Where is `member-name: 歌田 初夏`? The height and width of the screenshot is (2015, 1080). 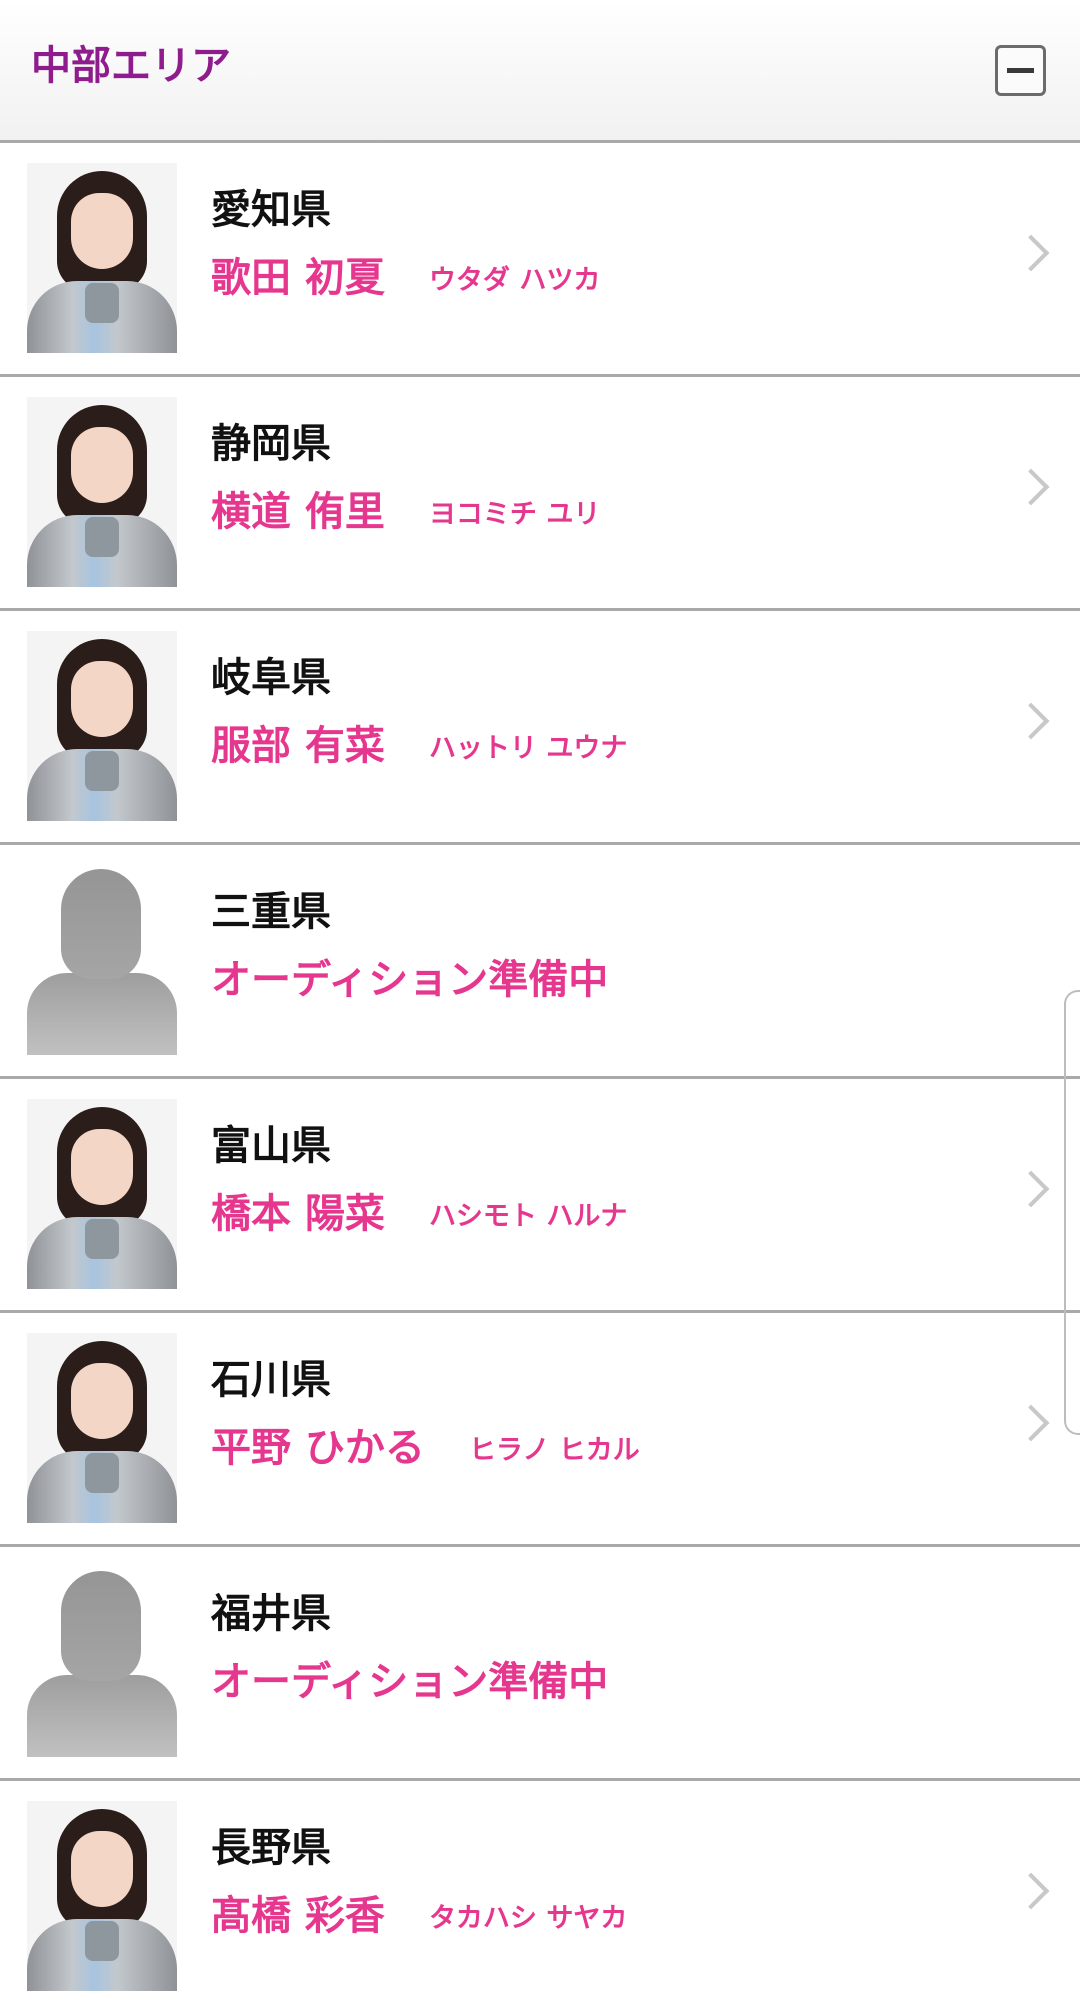
member-name: 歌田 初夏 is located at coordinates (298, 278).